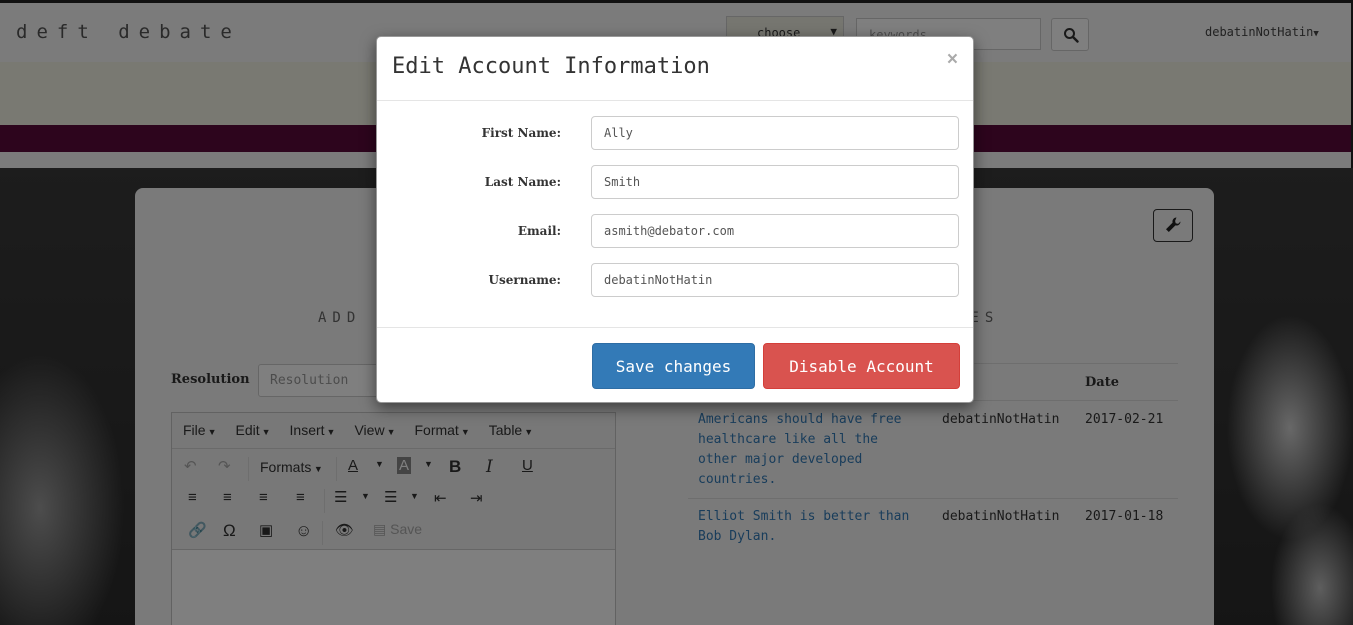 The image size is (1353, 625). Describe the element at coordinates (775, 182) in the screenshot. I see `last-name-field: Smith` at that location.